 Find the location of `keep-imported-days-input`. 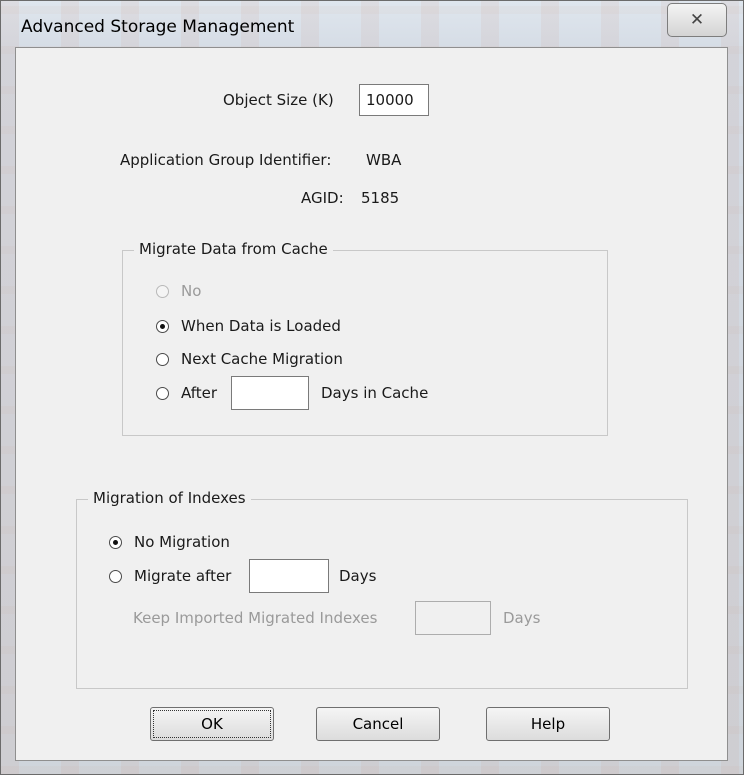

keep-imported-days-input is located at coordinates (453, 618).